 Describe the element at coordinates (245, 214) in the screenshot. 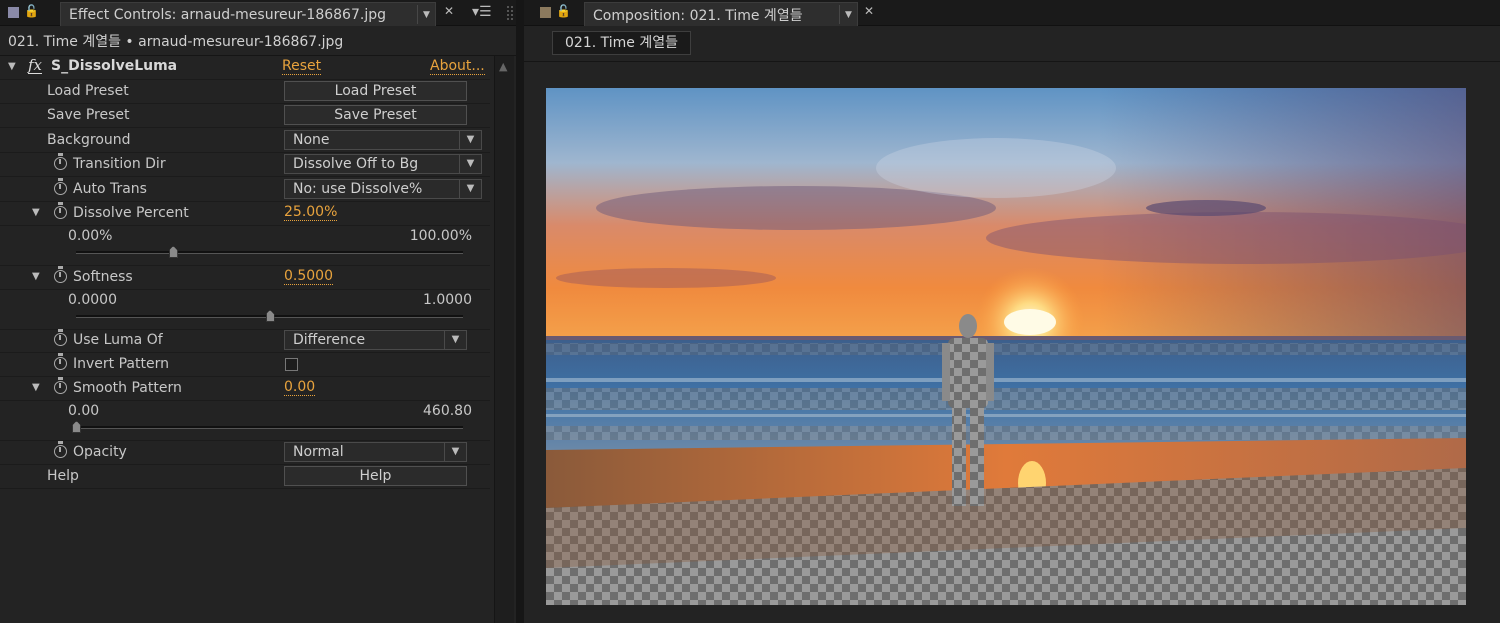

I see `param-row-dissolve-percent: ▼ Dissolve Percent 25.00%` at that location.